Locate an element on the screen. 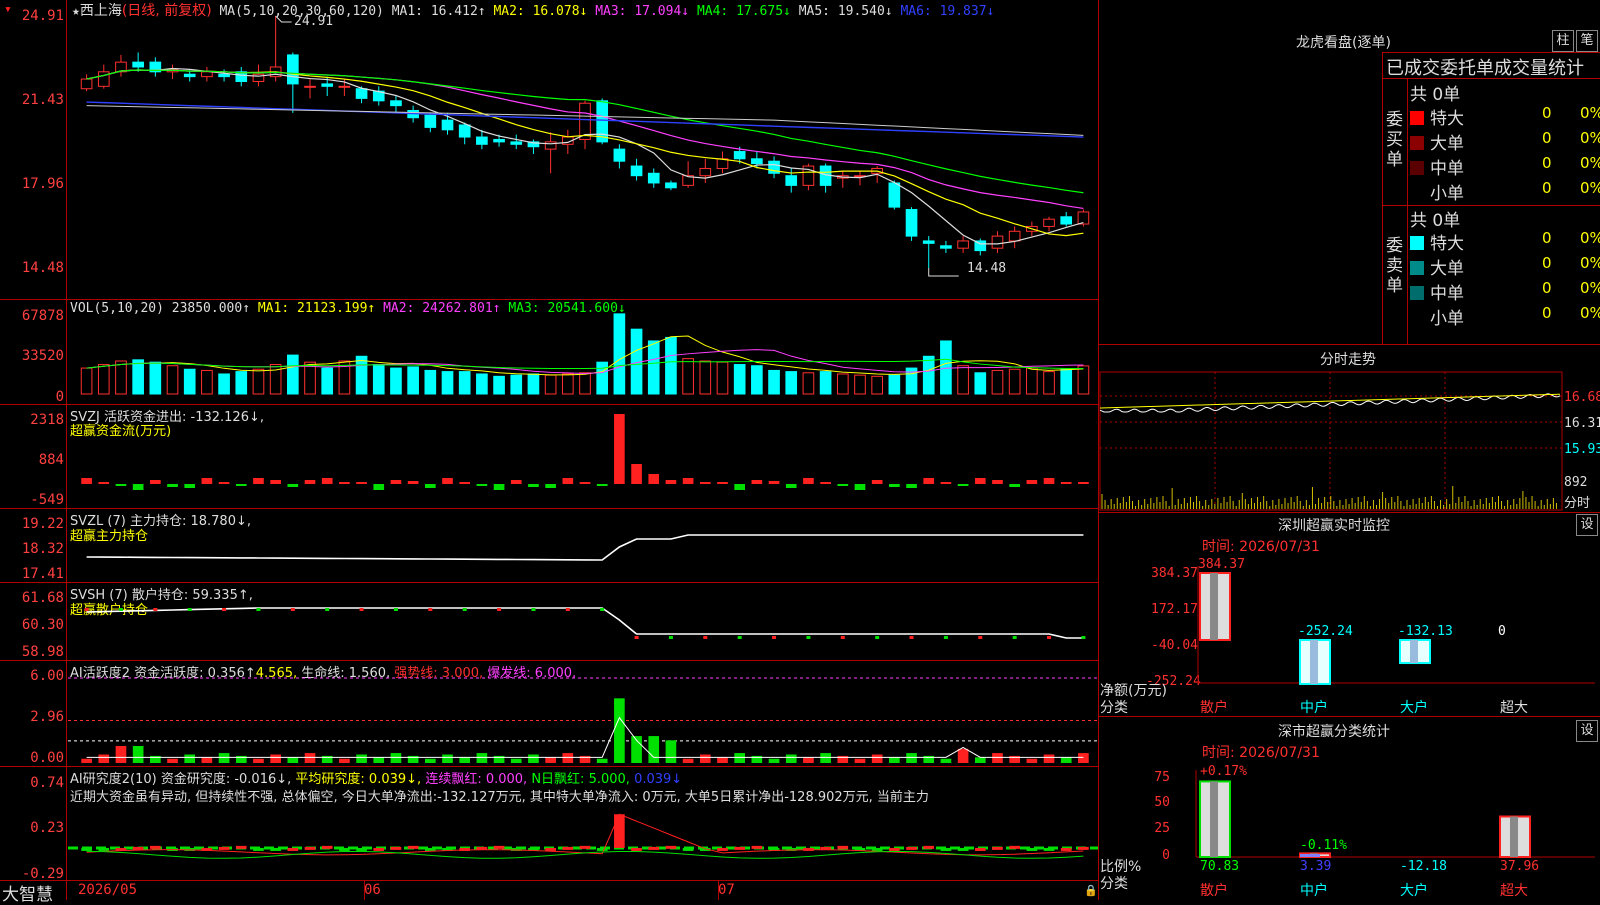 This screenshot has height=905, width=1600. research-second-line is located at coordinates (585, 854).